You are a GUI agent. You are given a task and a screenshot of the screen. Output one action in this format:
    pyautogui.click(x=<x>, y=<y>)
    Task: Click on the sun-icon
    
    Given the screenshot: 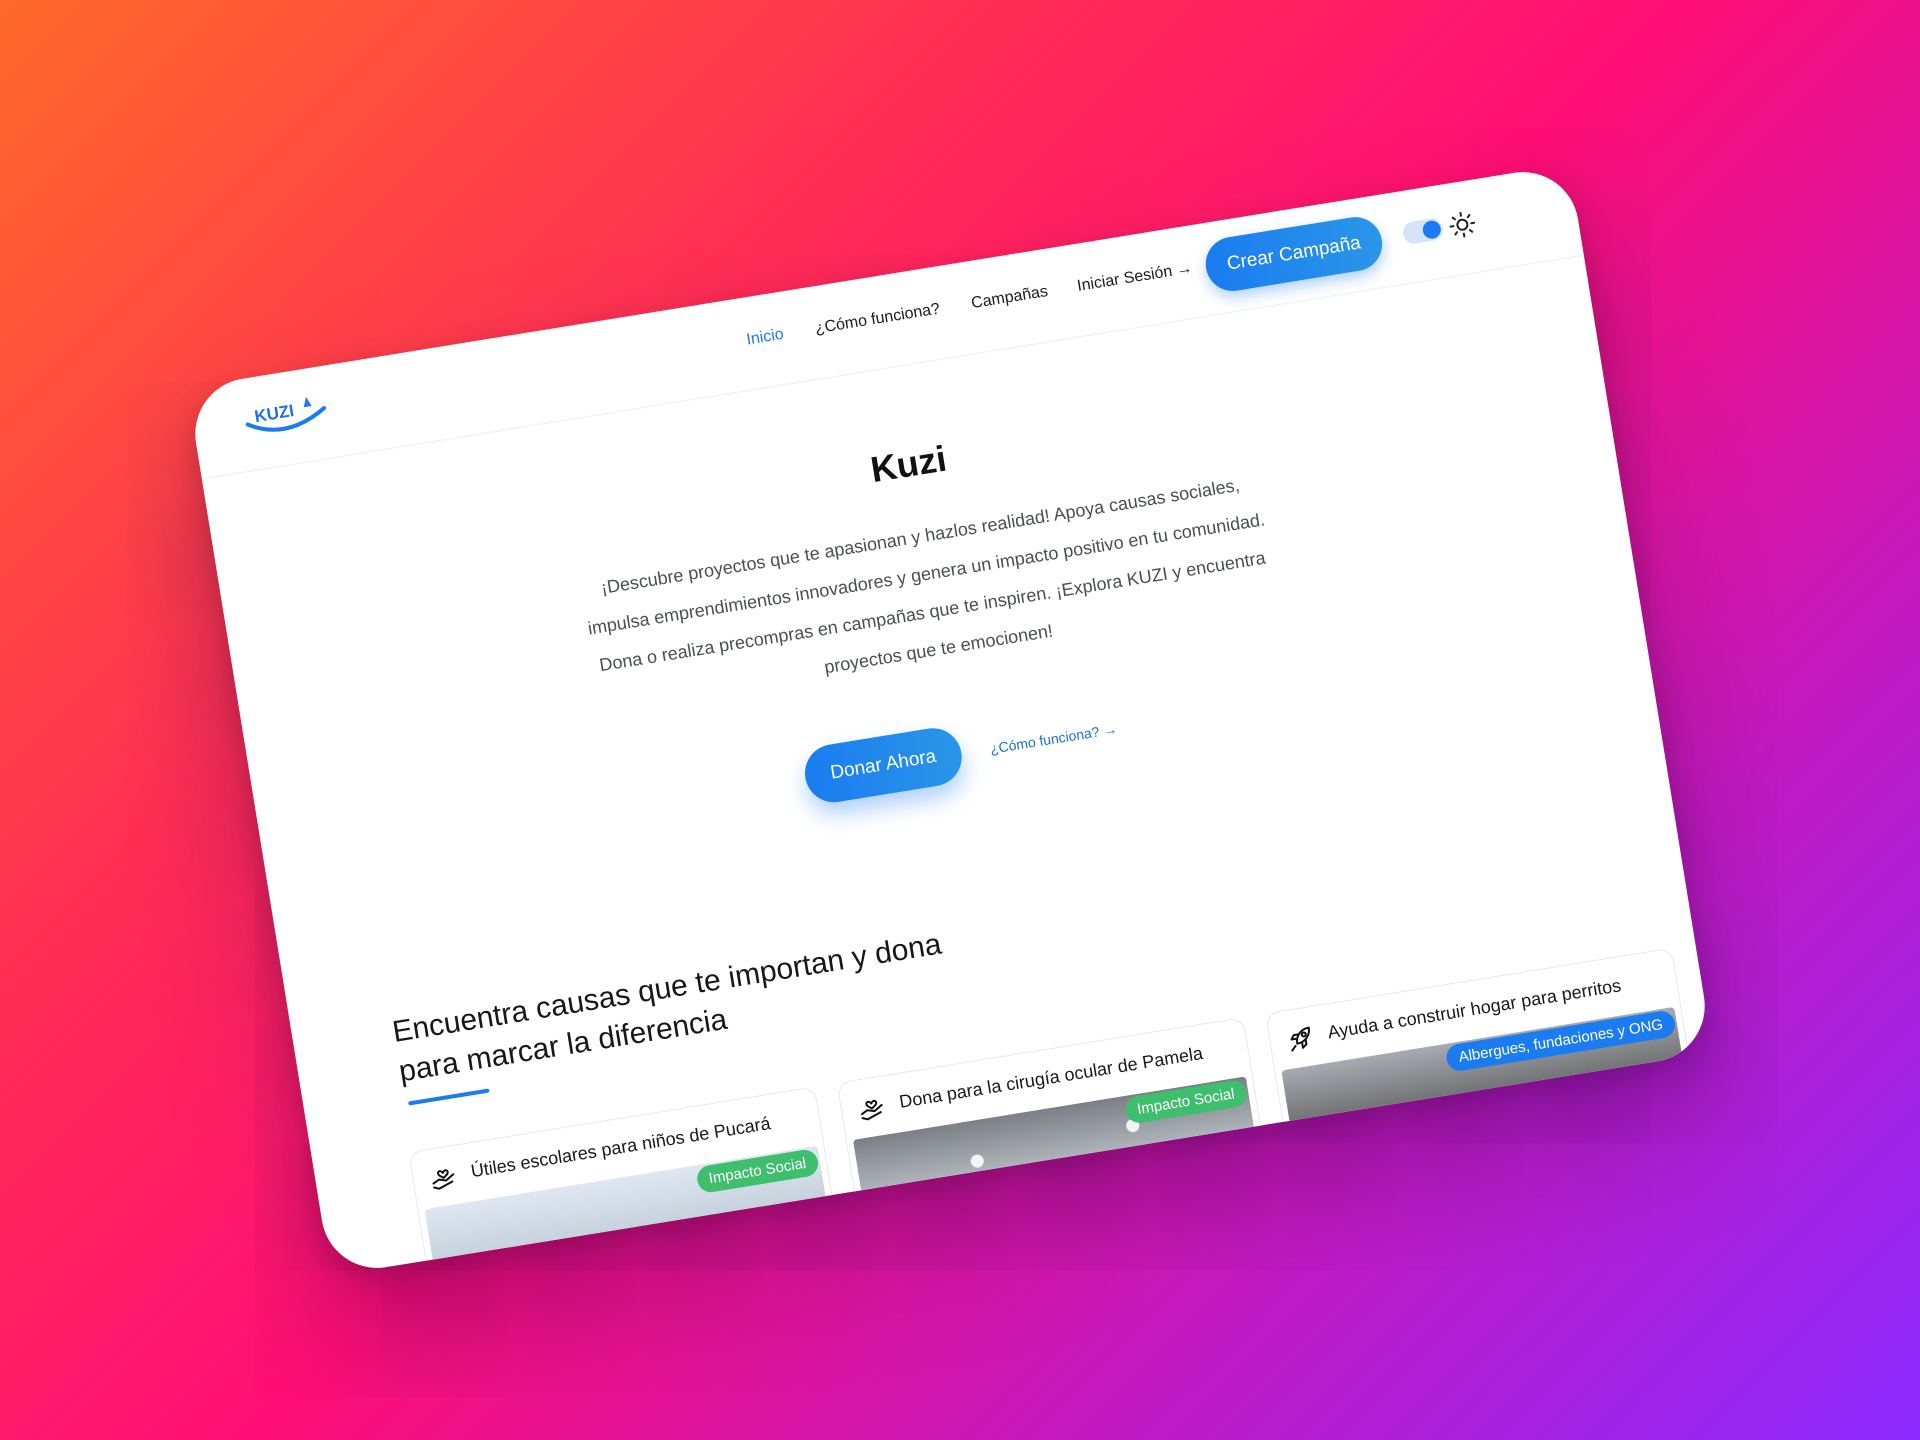 What is the action you would take?
    pyautogui.click(x=1462, y=225)
    